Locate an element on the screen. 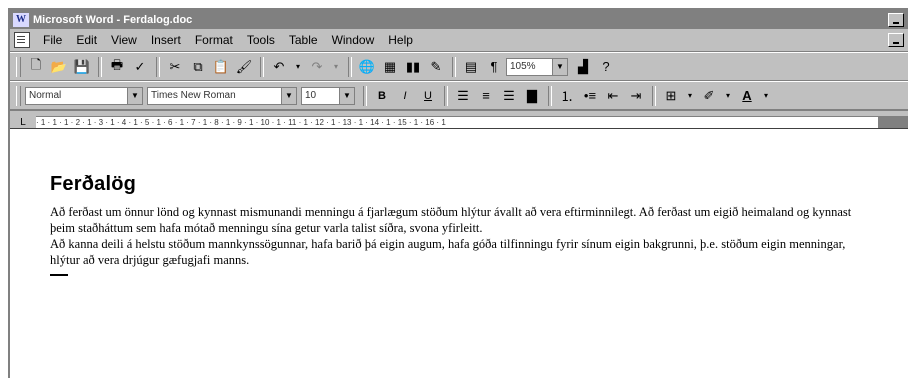  highlight-icon: ✐ is located at coordinates (709, 96).